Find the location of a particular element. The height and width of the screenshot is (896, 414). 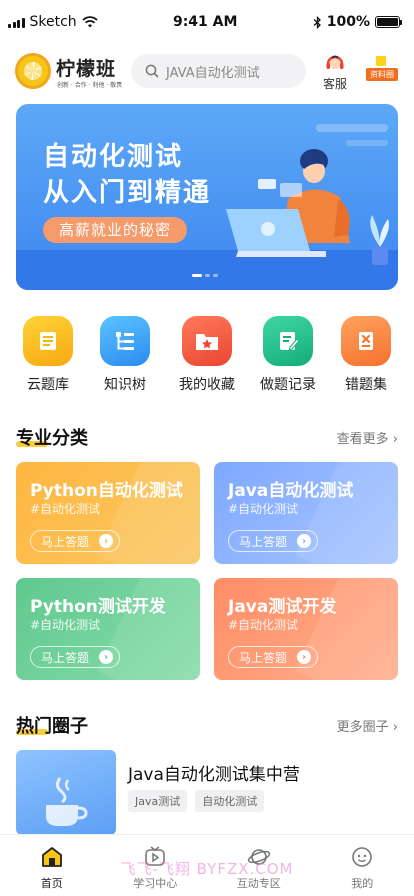

shortcut-grid: 云题库 知识树 我的收藏 做题记录 错题集 is located at coordinates (207, 356).